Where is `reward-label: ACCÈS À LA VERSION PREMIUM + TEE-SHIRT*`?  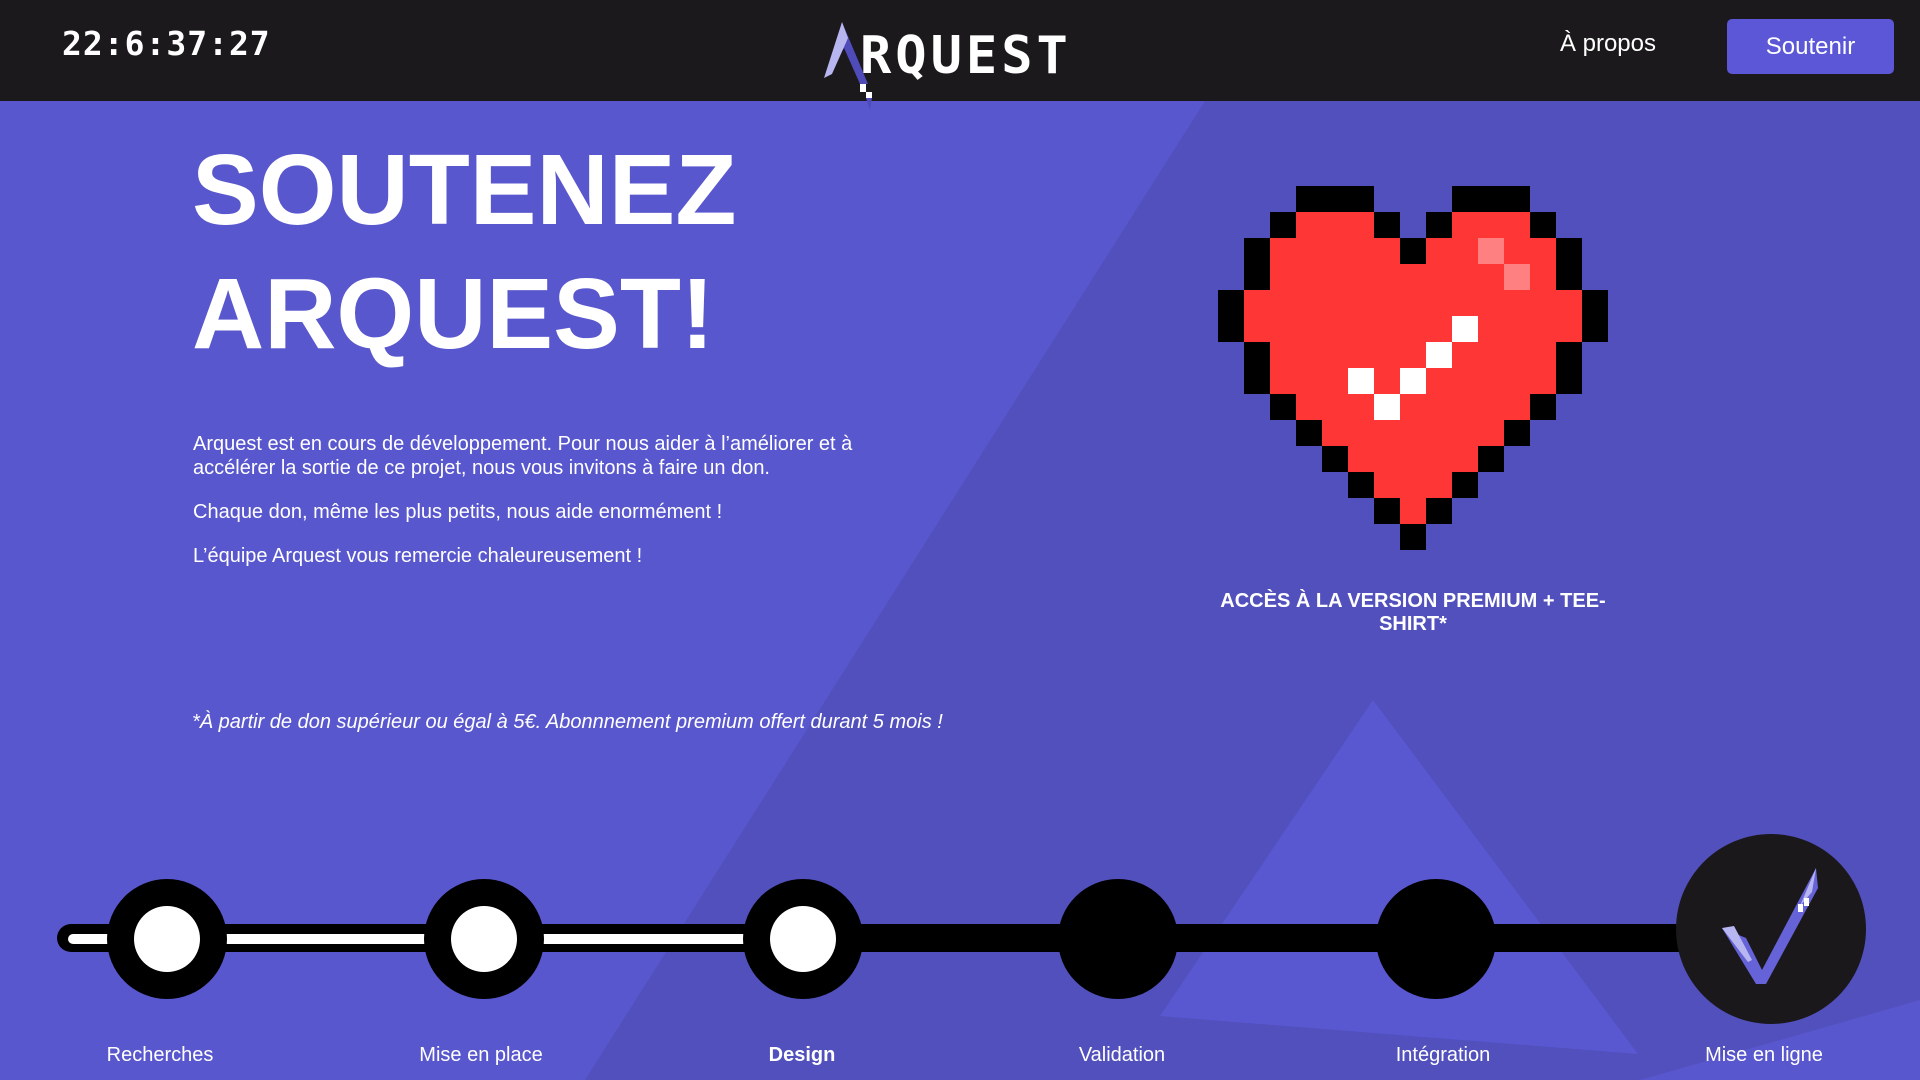 reward-label: ACCÈS À LA VERSION PREMIUM + TEE-SHIRT* is located at coordinates (1413, 612).